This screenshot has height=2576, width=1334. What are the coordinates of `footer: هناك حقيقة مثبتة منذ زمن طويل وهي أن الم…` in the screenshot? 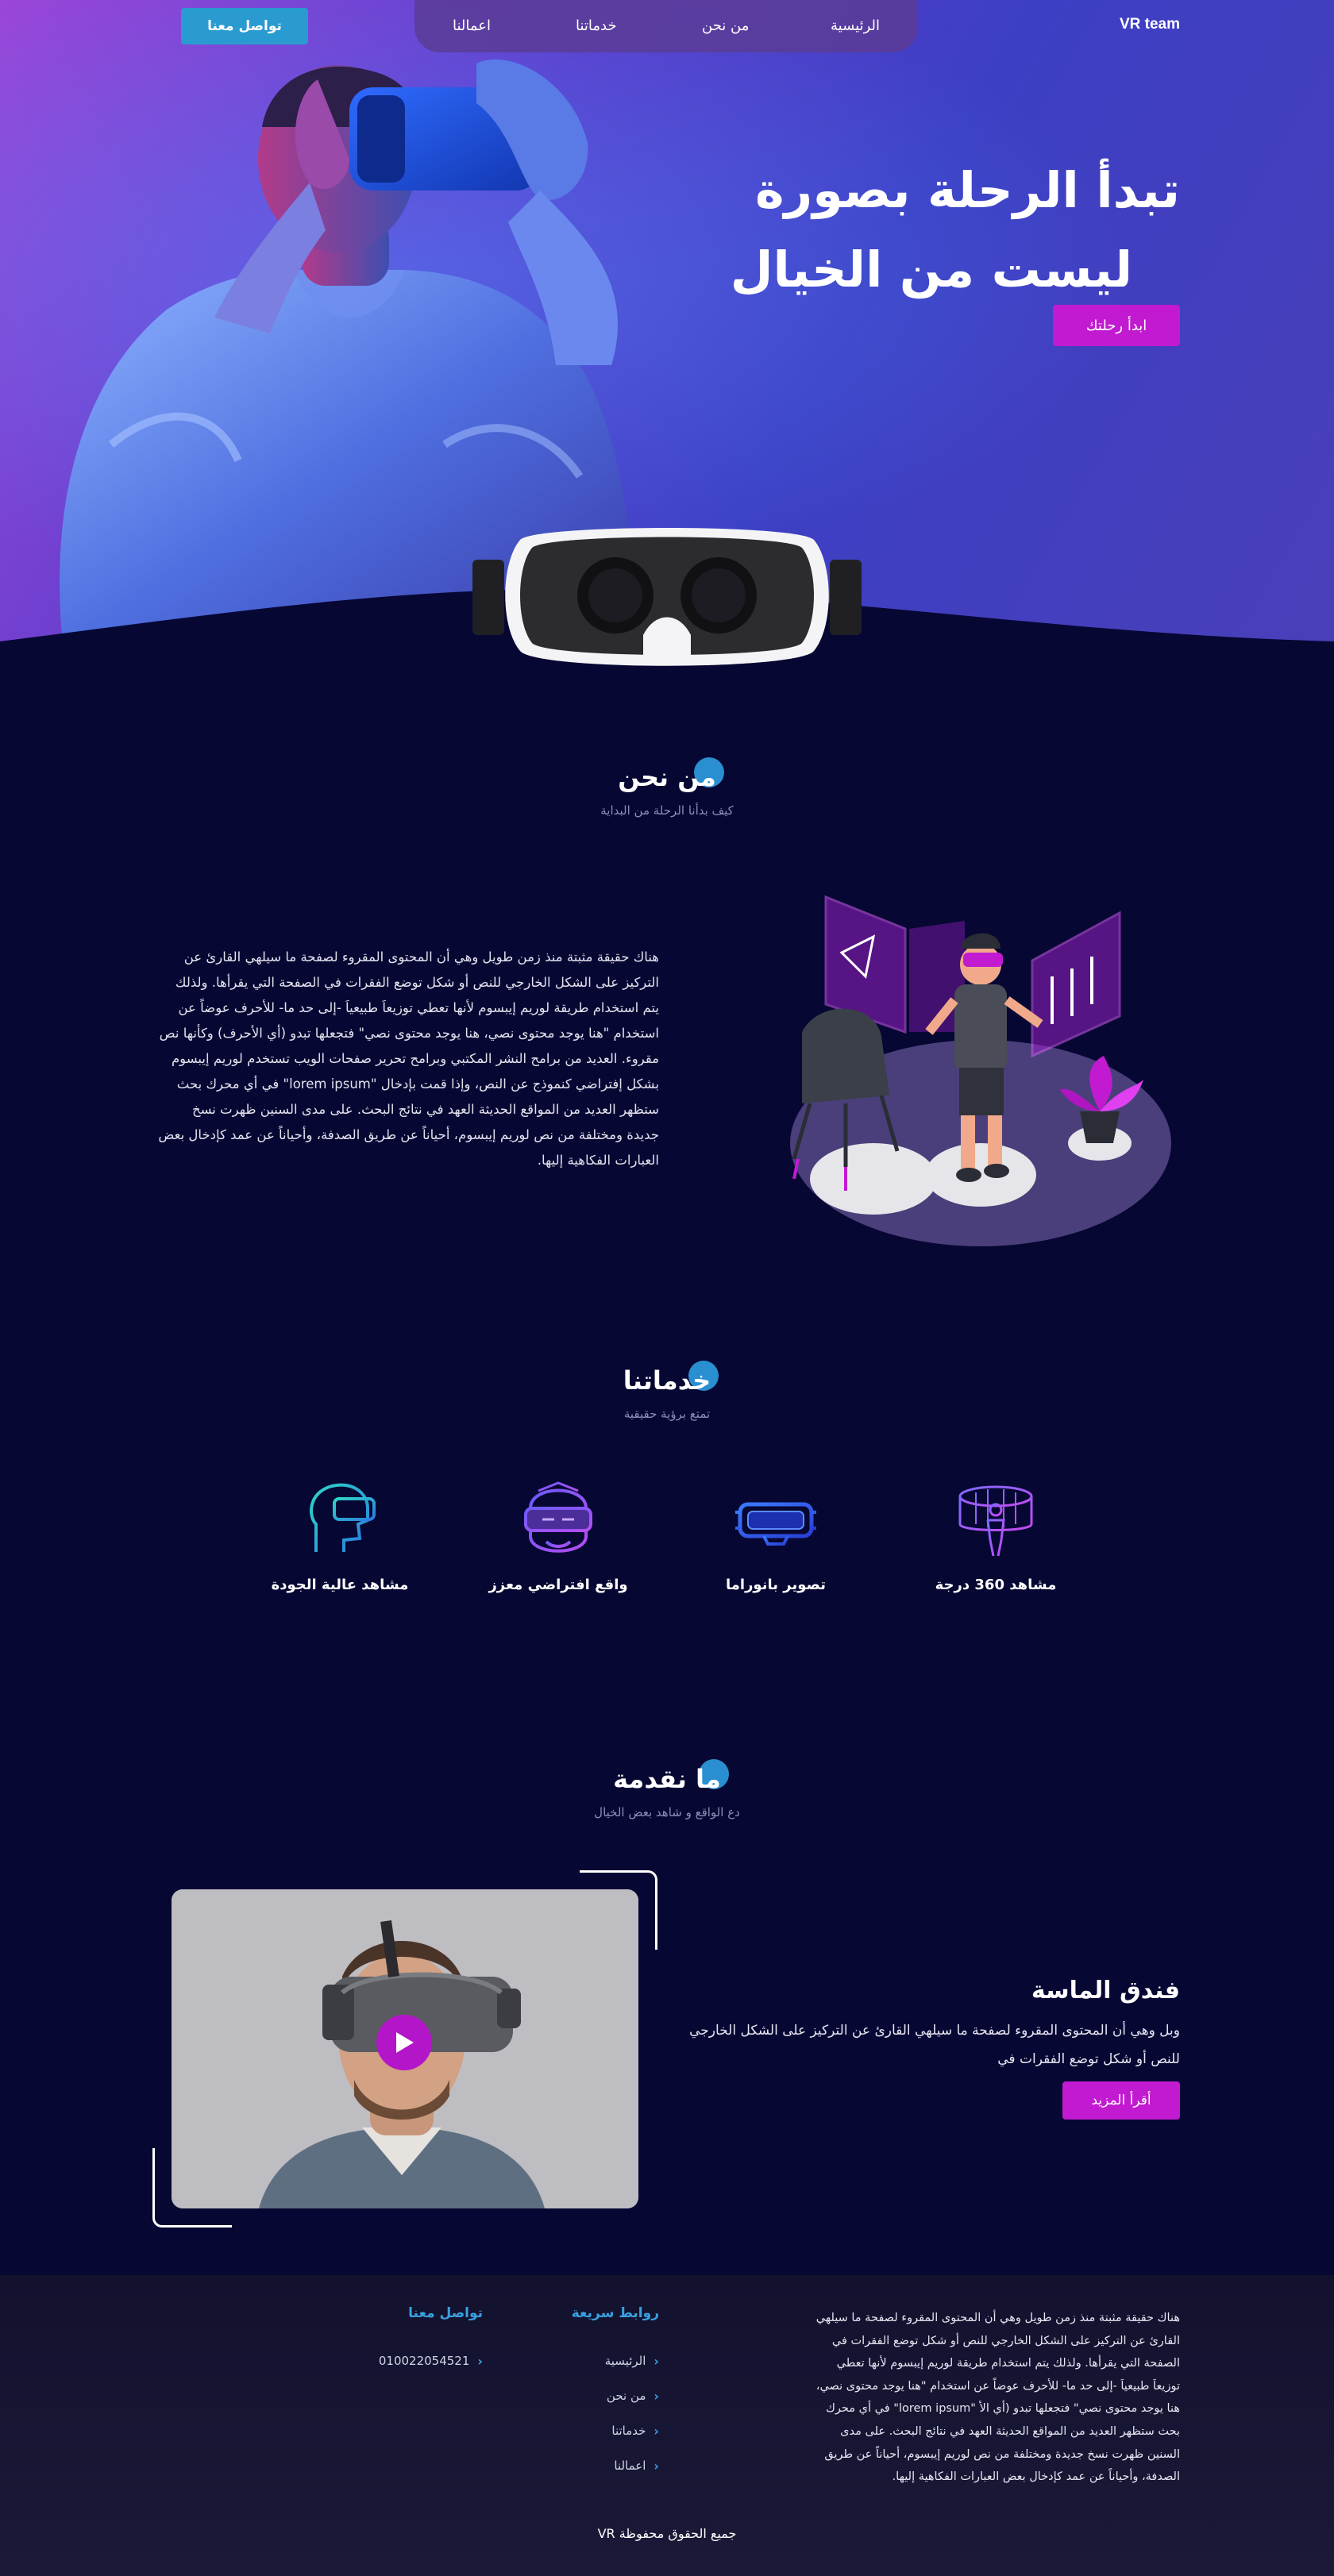 It's located at (667, 2425).